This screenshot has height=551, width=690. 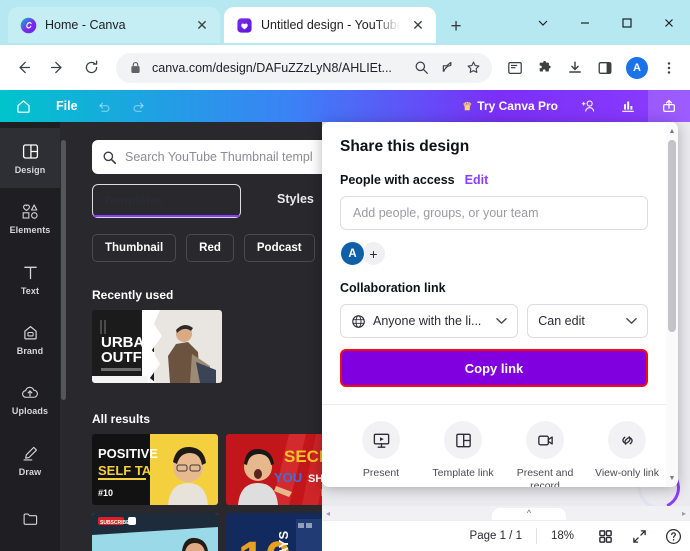 What do you see at coordinates (381, 454) in the screenshot?
I see `action-present: Present` at bounding box center [381, 454].